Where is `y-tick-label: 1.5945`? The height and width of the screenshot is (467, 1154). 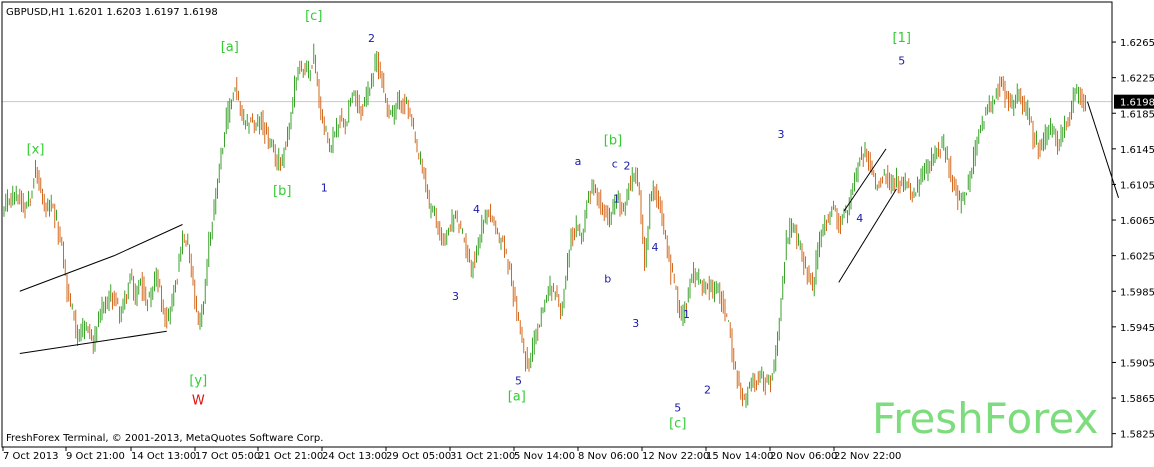 y-tick-label: 1.5945 is located at coordinates (1137, 328).